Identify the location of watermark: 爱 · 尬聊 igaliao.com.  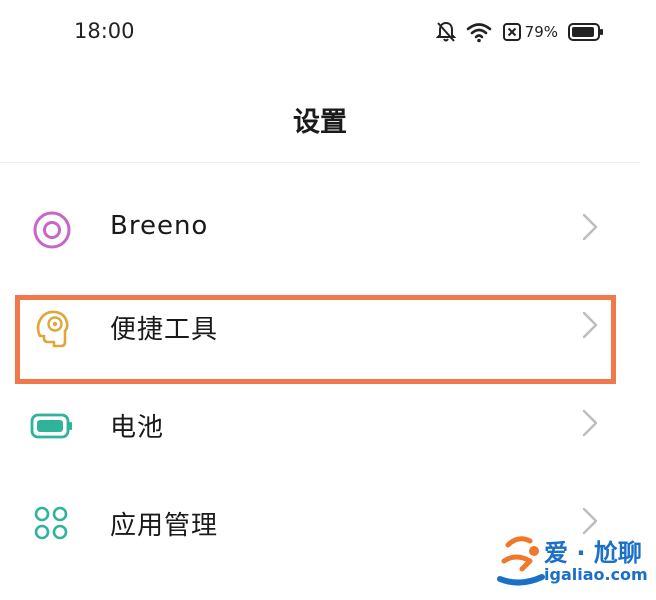
(576, 562).